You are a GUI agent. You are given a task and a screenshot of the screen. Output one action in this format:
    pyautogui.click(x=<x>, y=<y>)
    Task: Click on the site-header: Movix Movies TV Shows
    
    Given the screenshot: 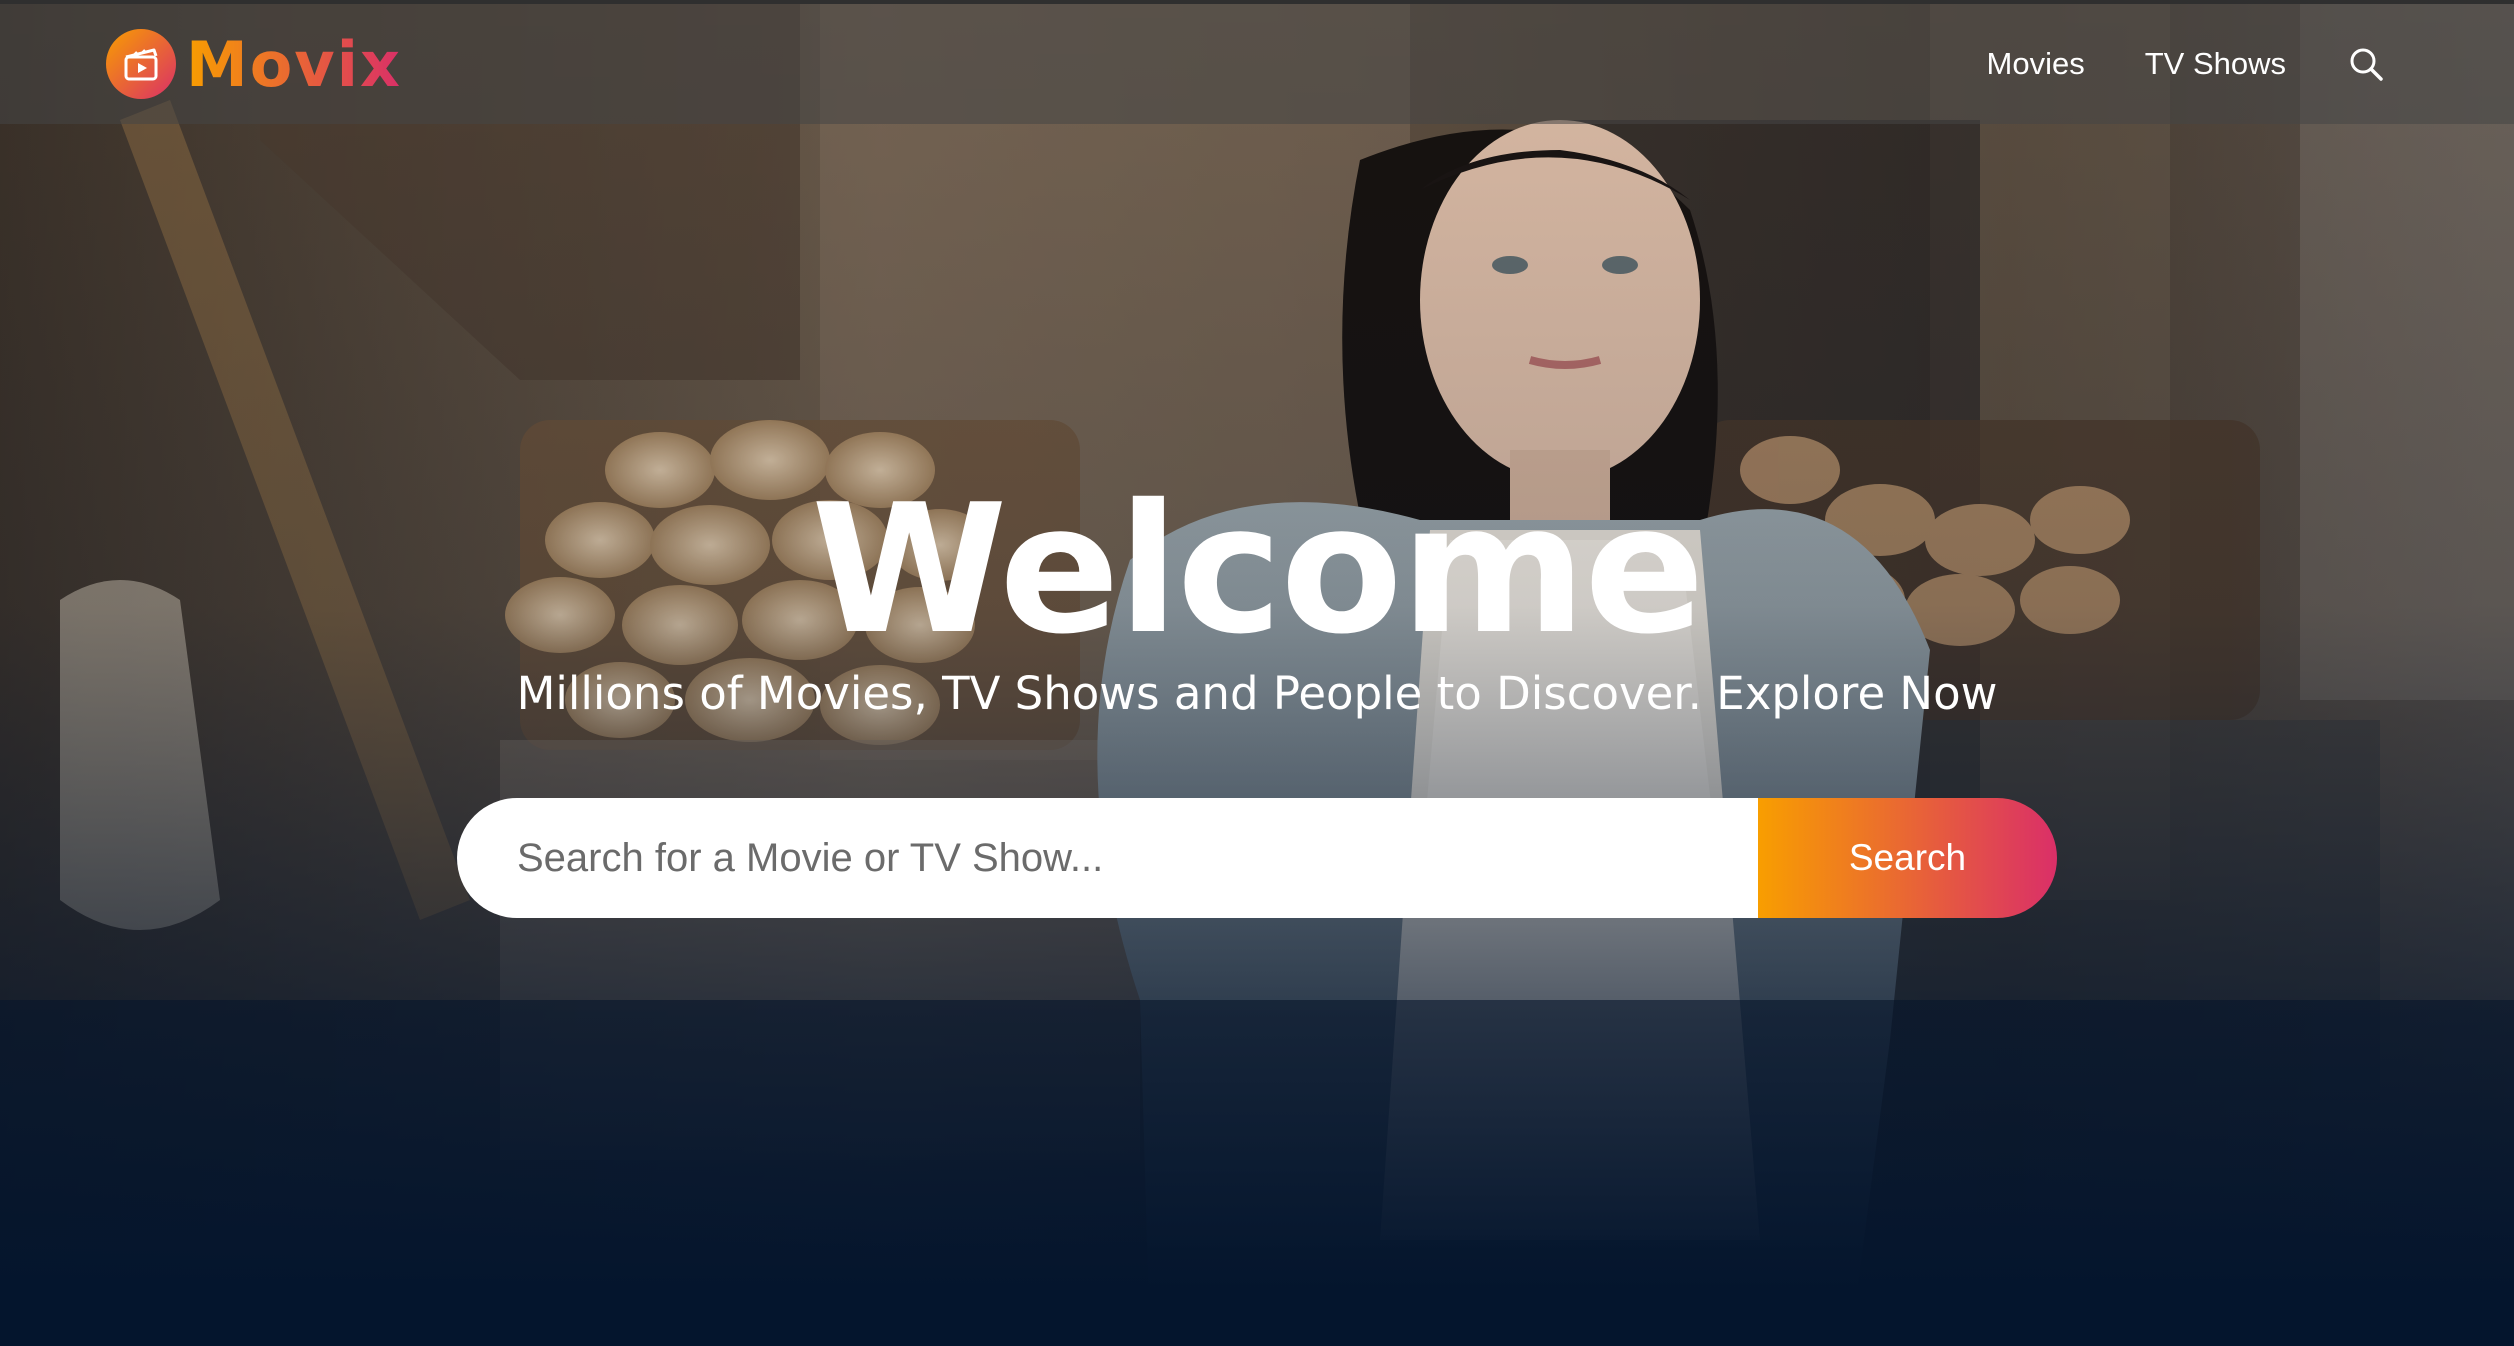 What is the action you would take?
    pyautogui.click(x=1257, y=64)
    